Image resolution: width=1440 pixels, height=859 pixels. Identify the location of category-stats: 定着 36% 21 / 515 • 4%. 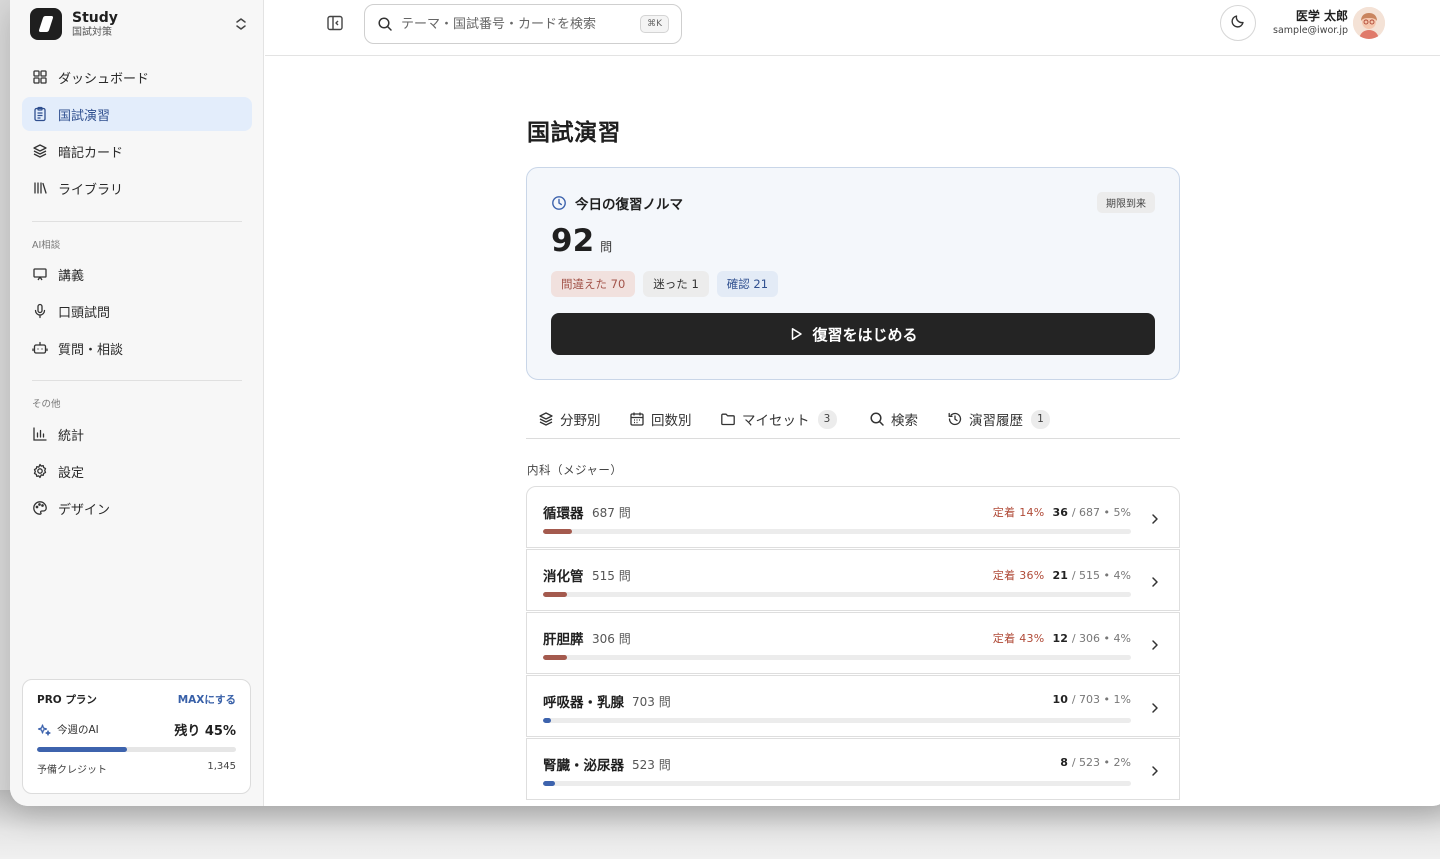
(1062, 575).